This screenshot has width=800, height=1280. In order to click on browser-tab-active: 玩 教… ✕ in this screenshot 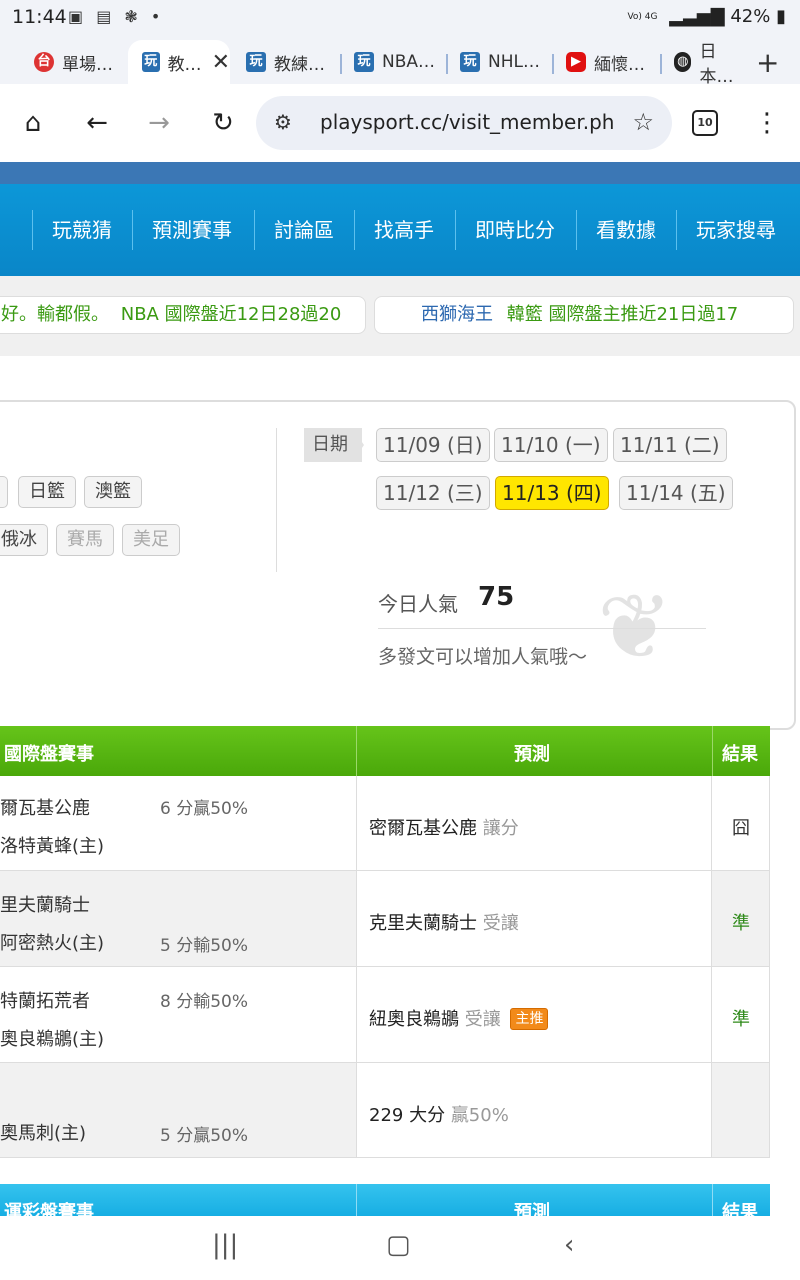, I will do `click(179, 62)`.